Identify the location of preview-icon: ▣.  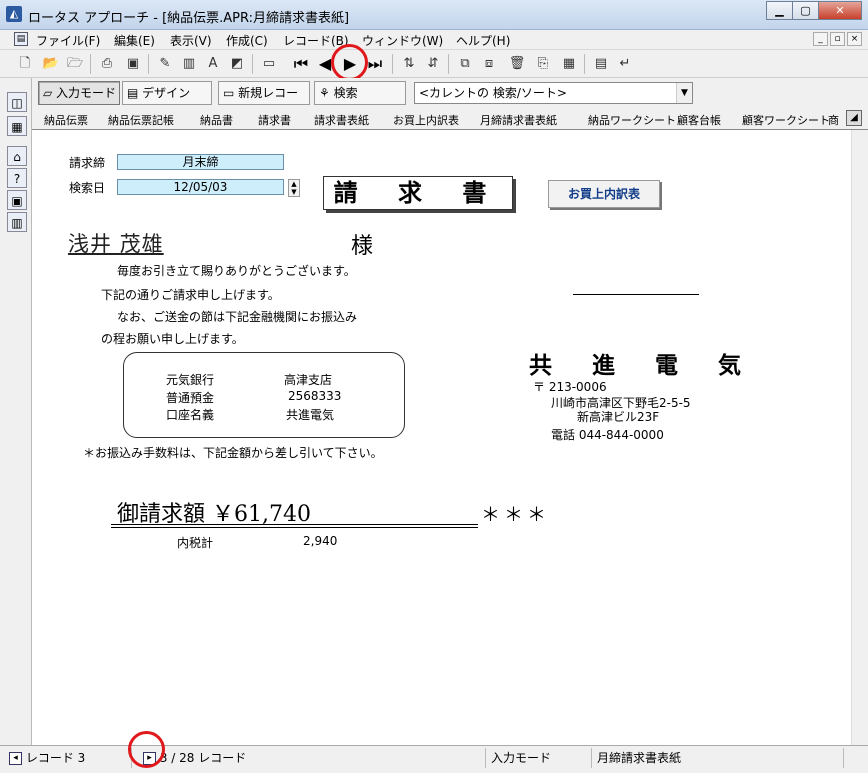
(133, 64).